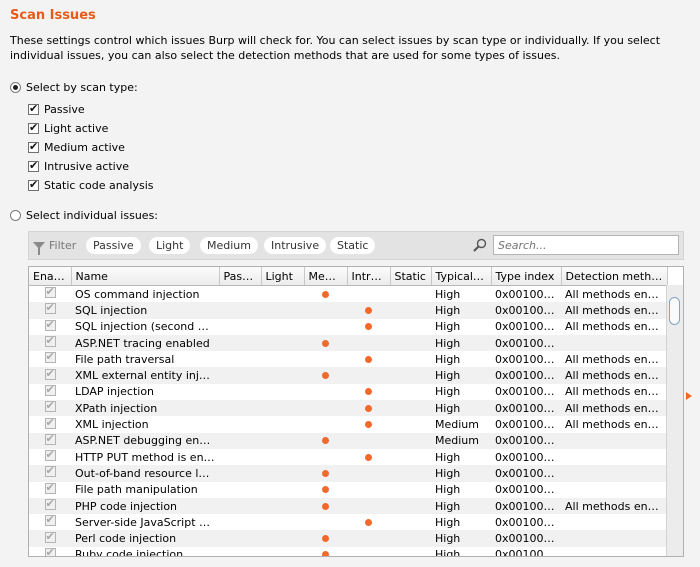  What do you see at coordinates (33, 128) in the screenshot?
I see `checkbox-light-active` at bounding box center [33, 128].